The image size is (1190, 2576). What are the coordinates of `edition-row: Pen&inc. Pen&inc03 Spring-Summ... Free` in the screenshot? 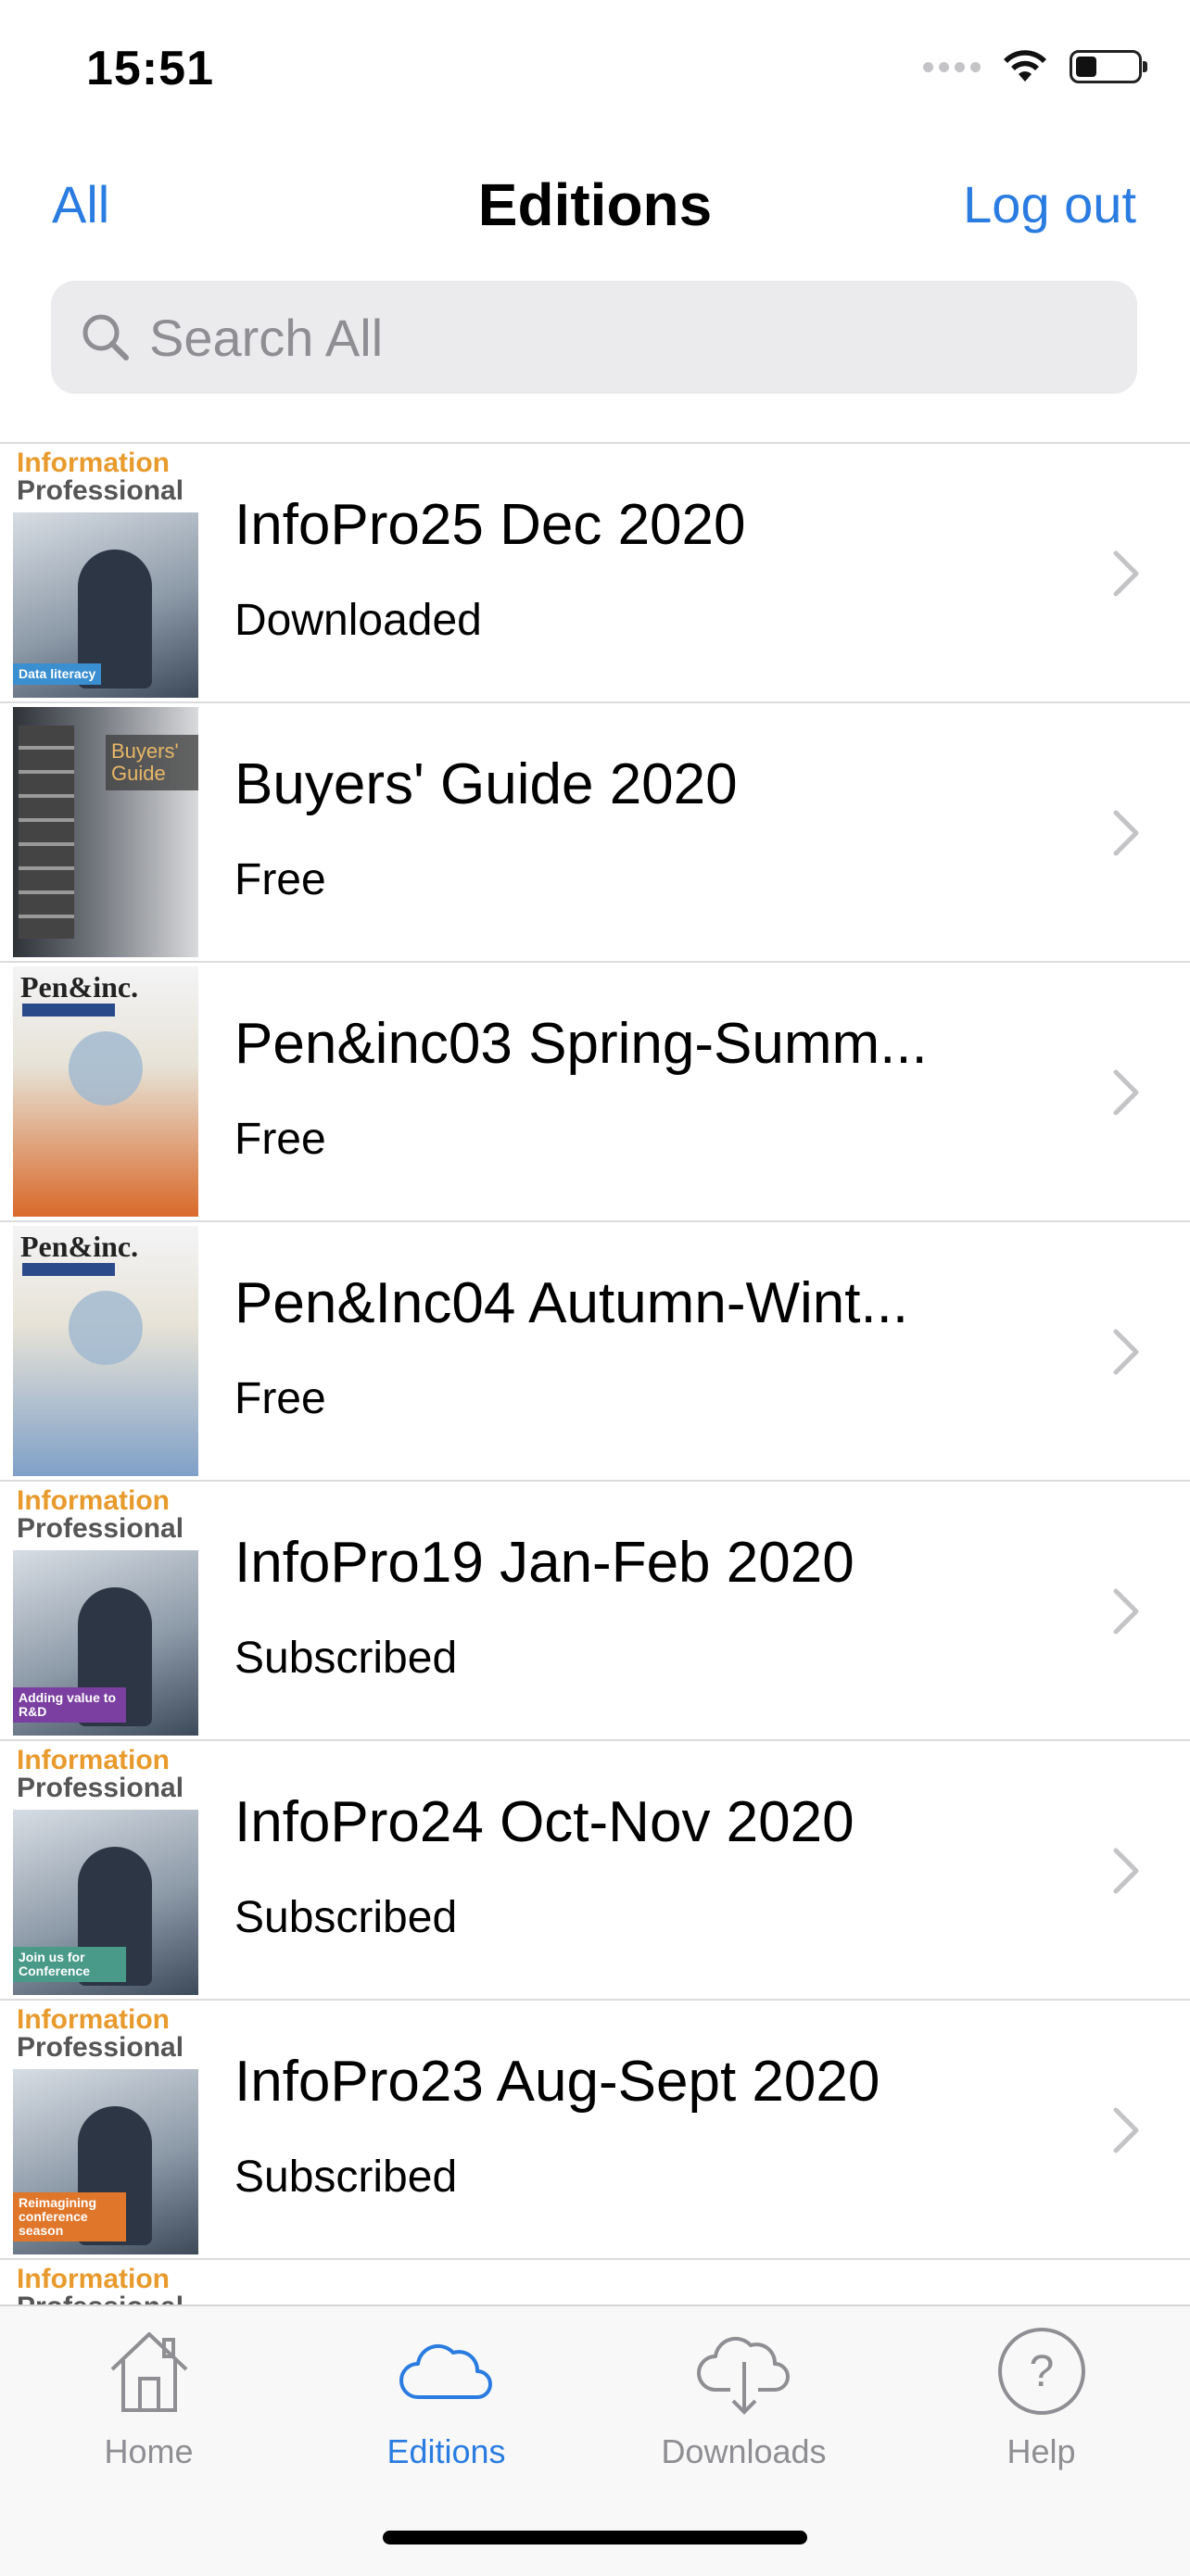 It's located at (595, 1092).